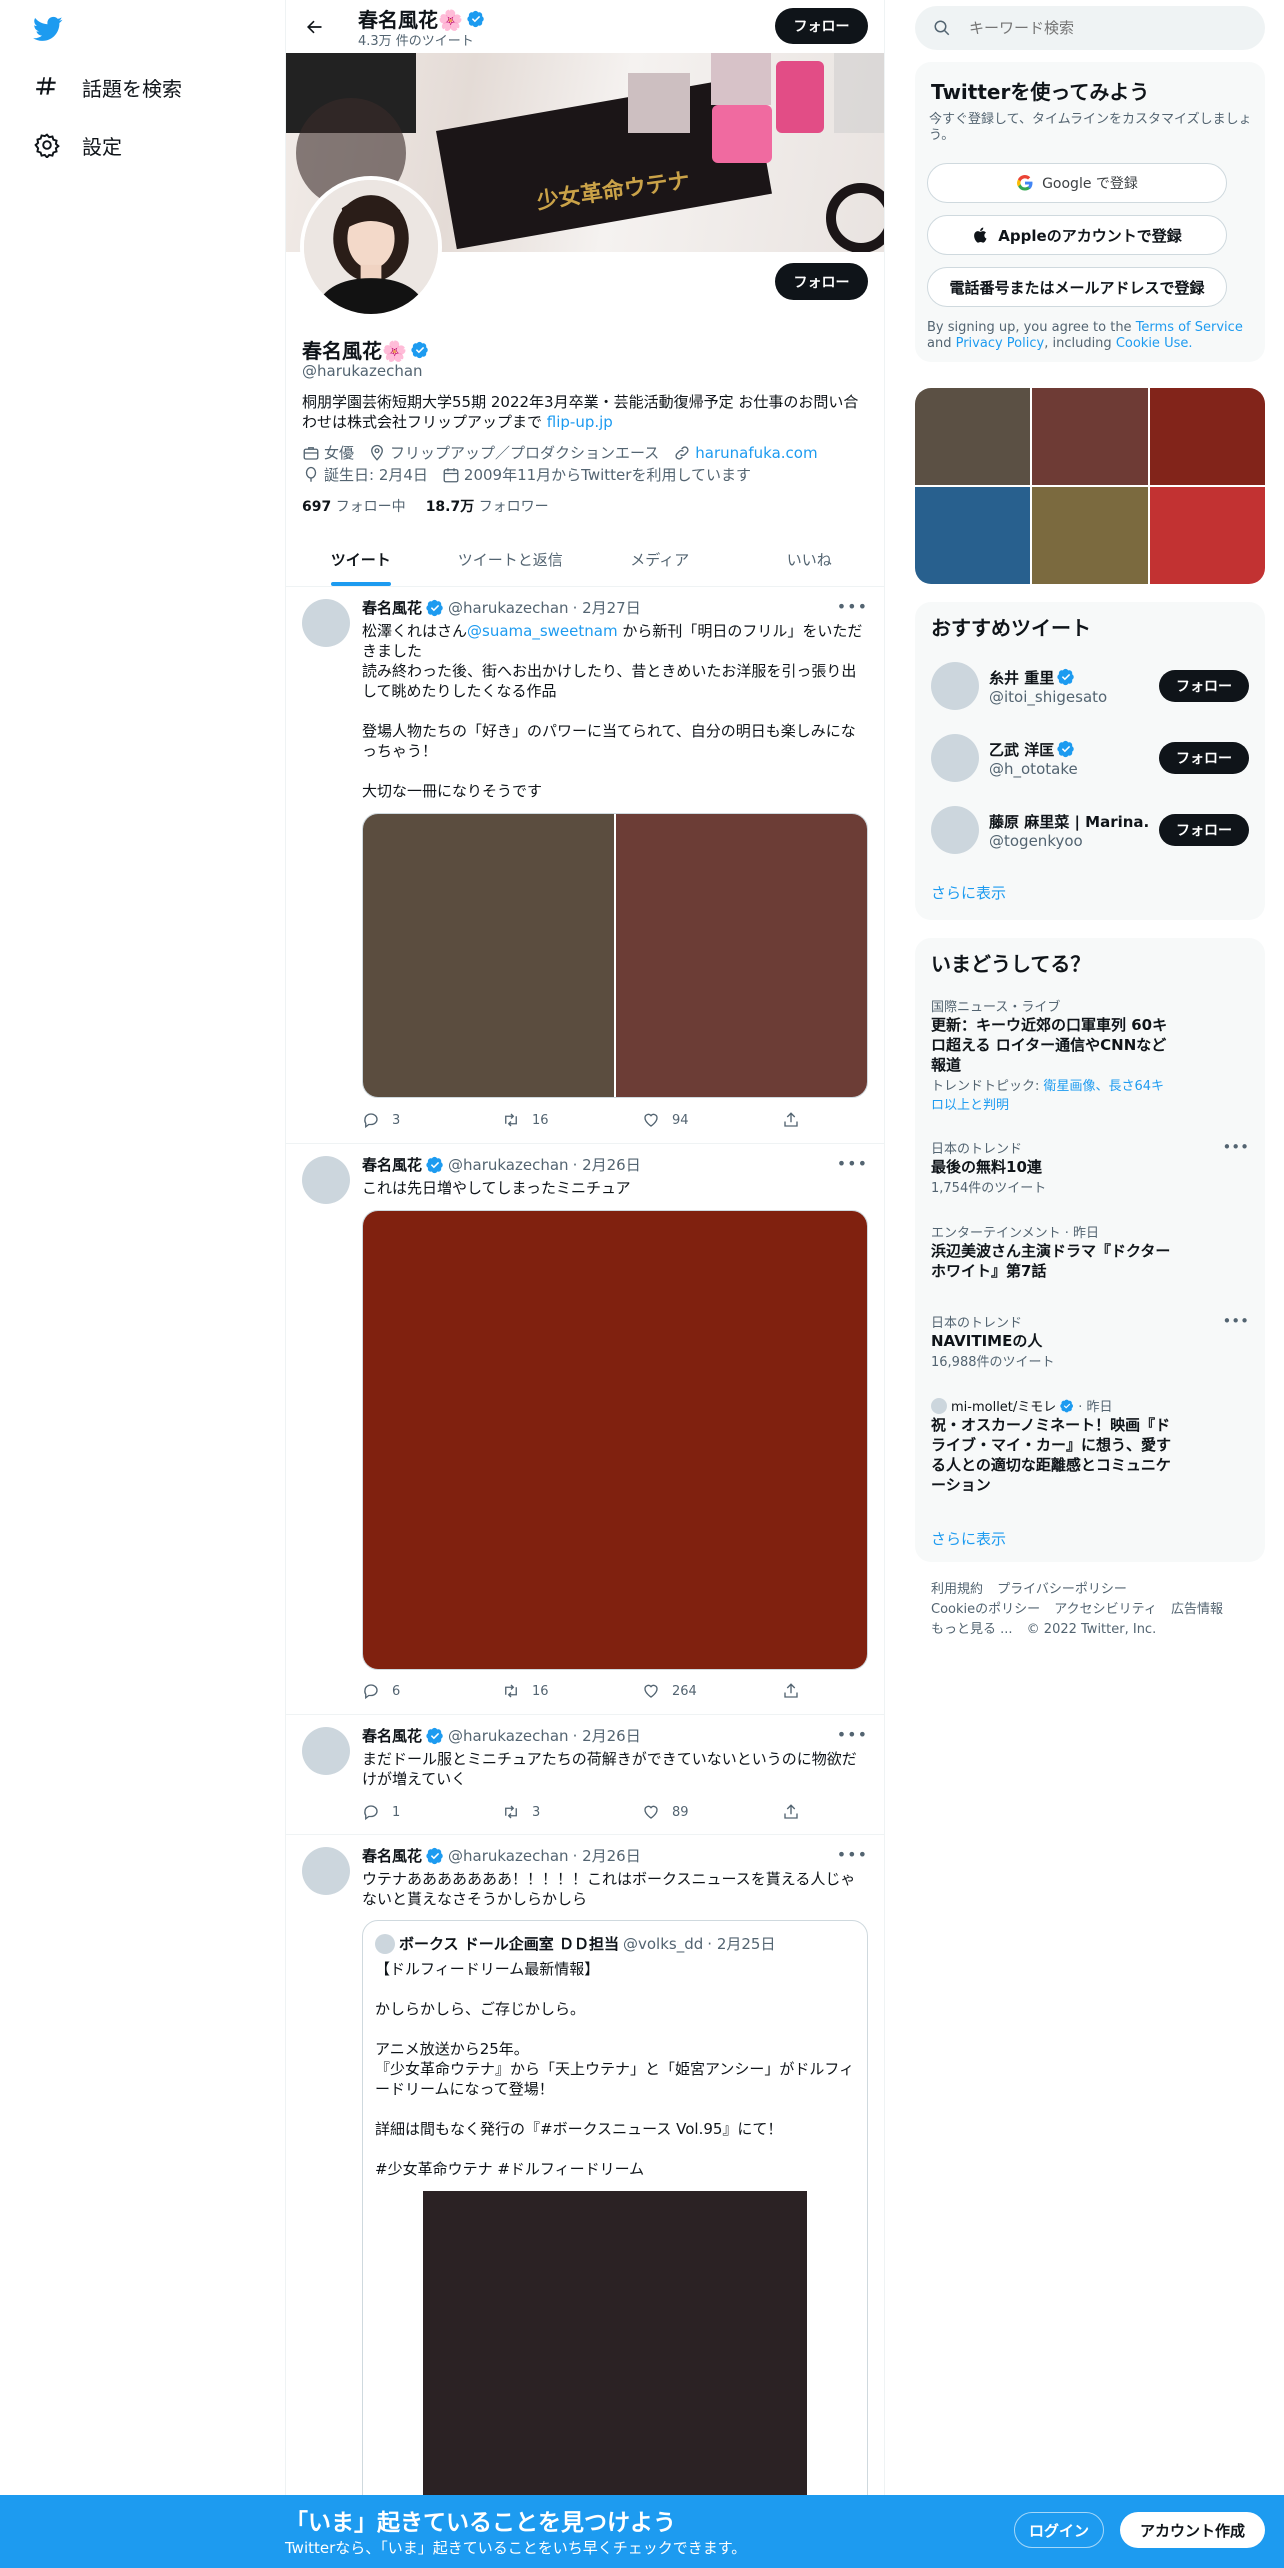 Image resolution: width=1284 pixels, height=2568 pixels. I want to click on retweet-button: 3, so click(557, 1812).